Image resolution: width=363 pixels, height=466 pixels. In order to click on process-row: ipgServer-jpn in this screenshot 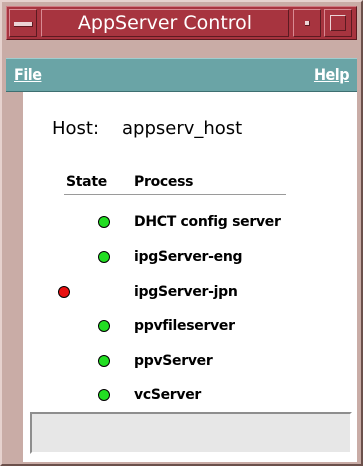, I will do `click(193, 294)`.